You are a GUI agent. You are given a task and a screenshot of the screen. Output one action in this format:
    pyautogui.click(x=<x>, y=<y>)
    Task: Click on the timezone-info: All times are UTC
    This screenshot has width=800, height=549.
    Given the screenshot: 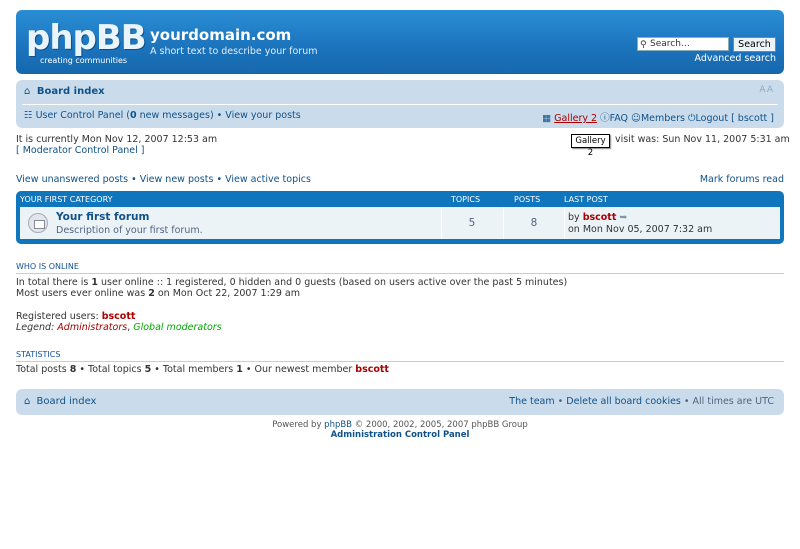 What is the action you would take?
    pyautogui.click(x=733, y=401)
    